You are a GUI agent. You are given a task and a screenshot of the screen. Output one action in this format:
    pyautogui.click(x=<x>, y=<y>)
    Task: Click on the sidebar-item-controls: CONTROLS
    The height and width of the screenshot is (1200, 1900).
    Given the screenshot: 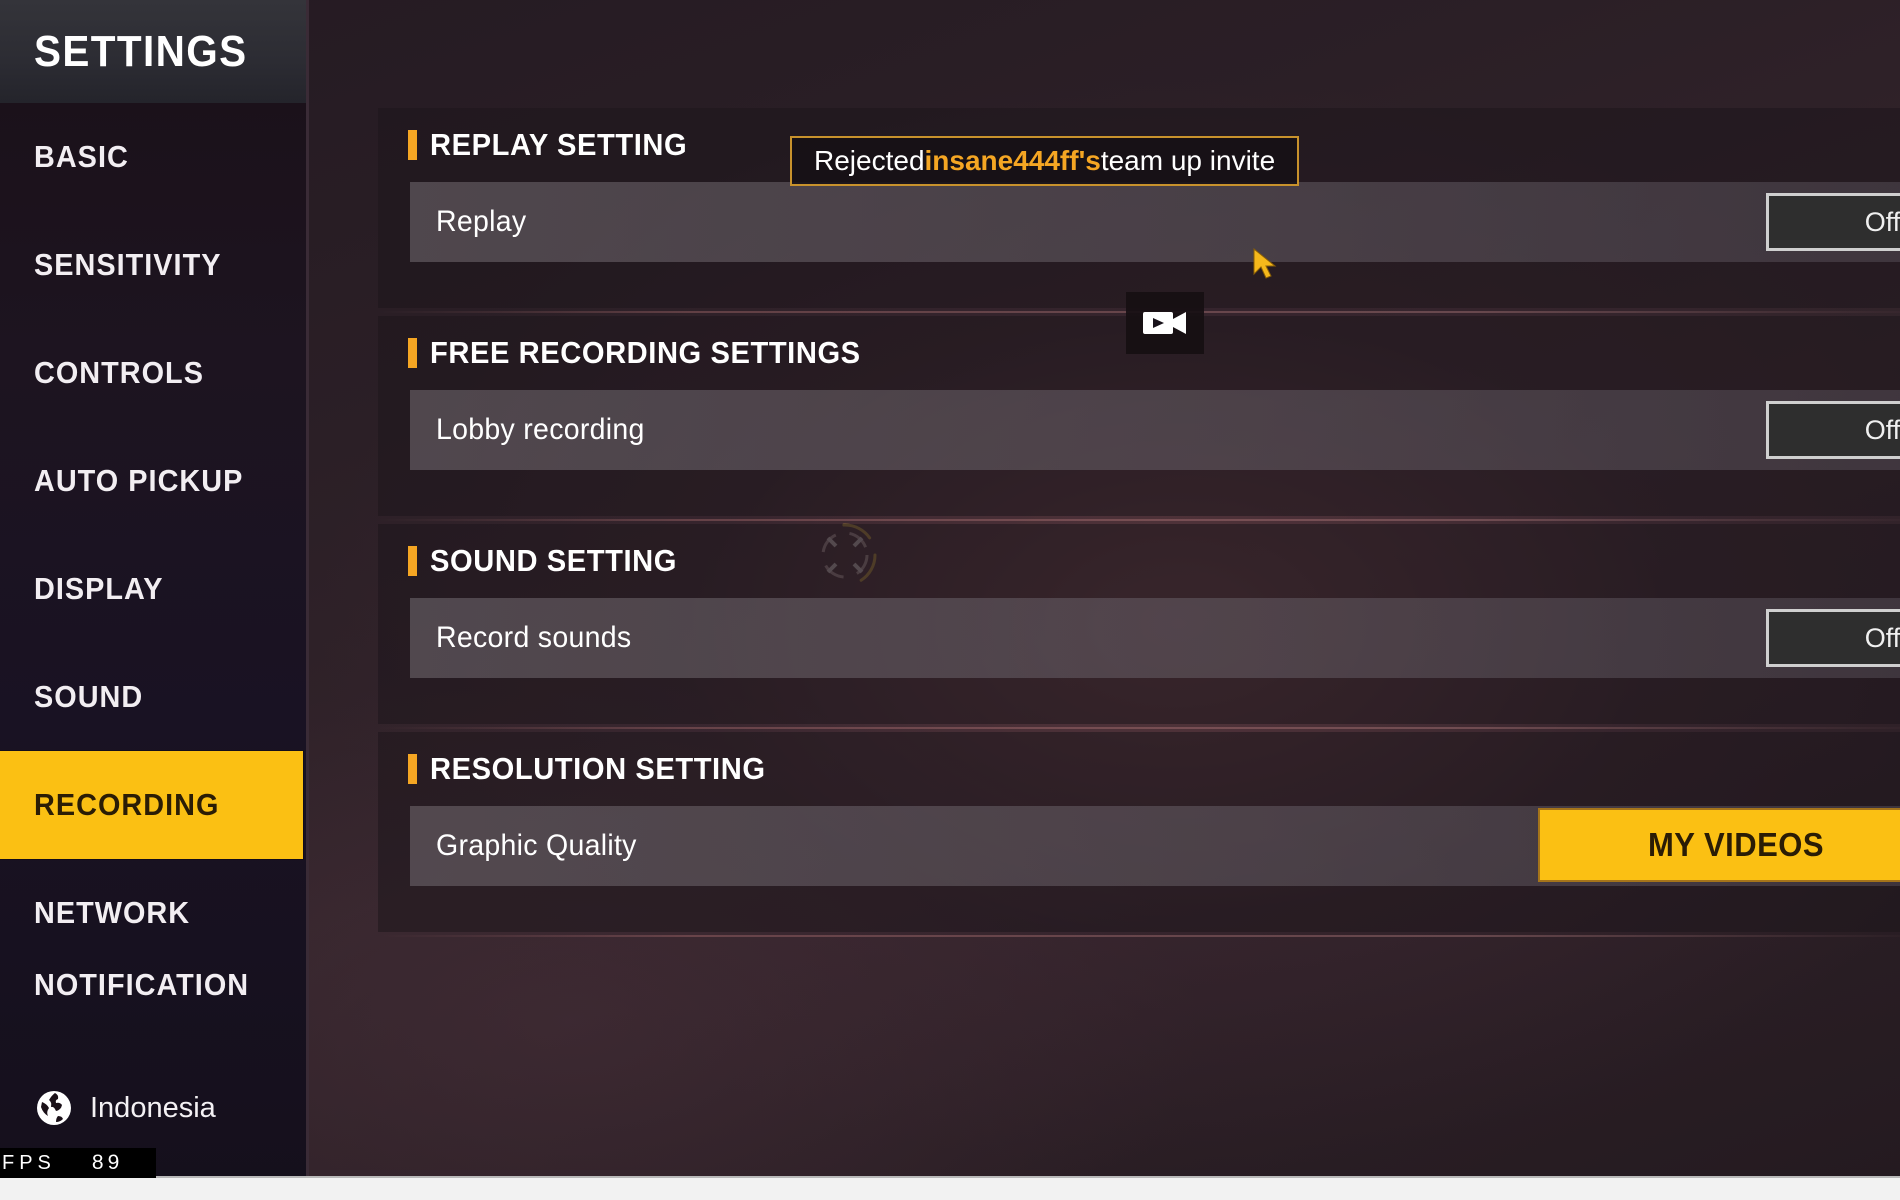 What is the action you would take?
    pyautogui.click(x=153, y=373)
    